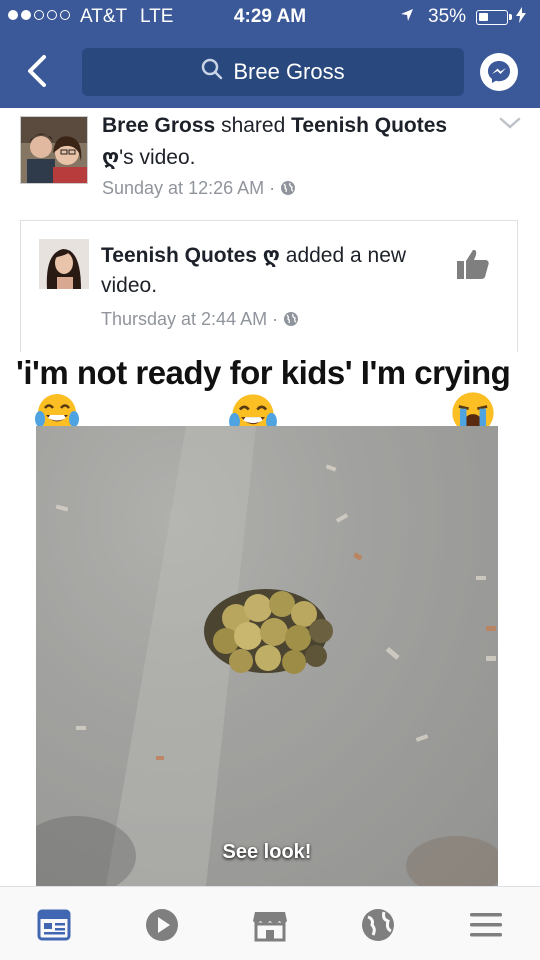  I want to click on search-icon, so click(212, 72).